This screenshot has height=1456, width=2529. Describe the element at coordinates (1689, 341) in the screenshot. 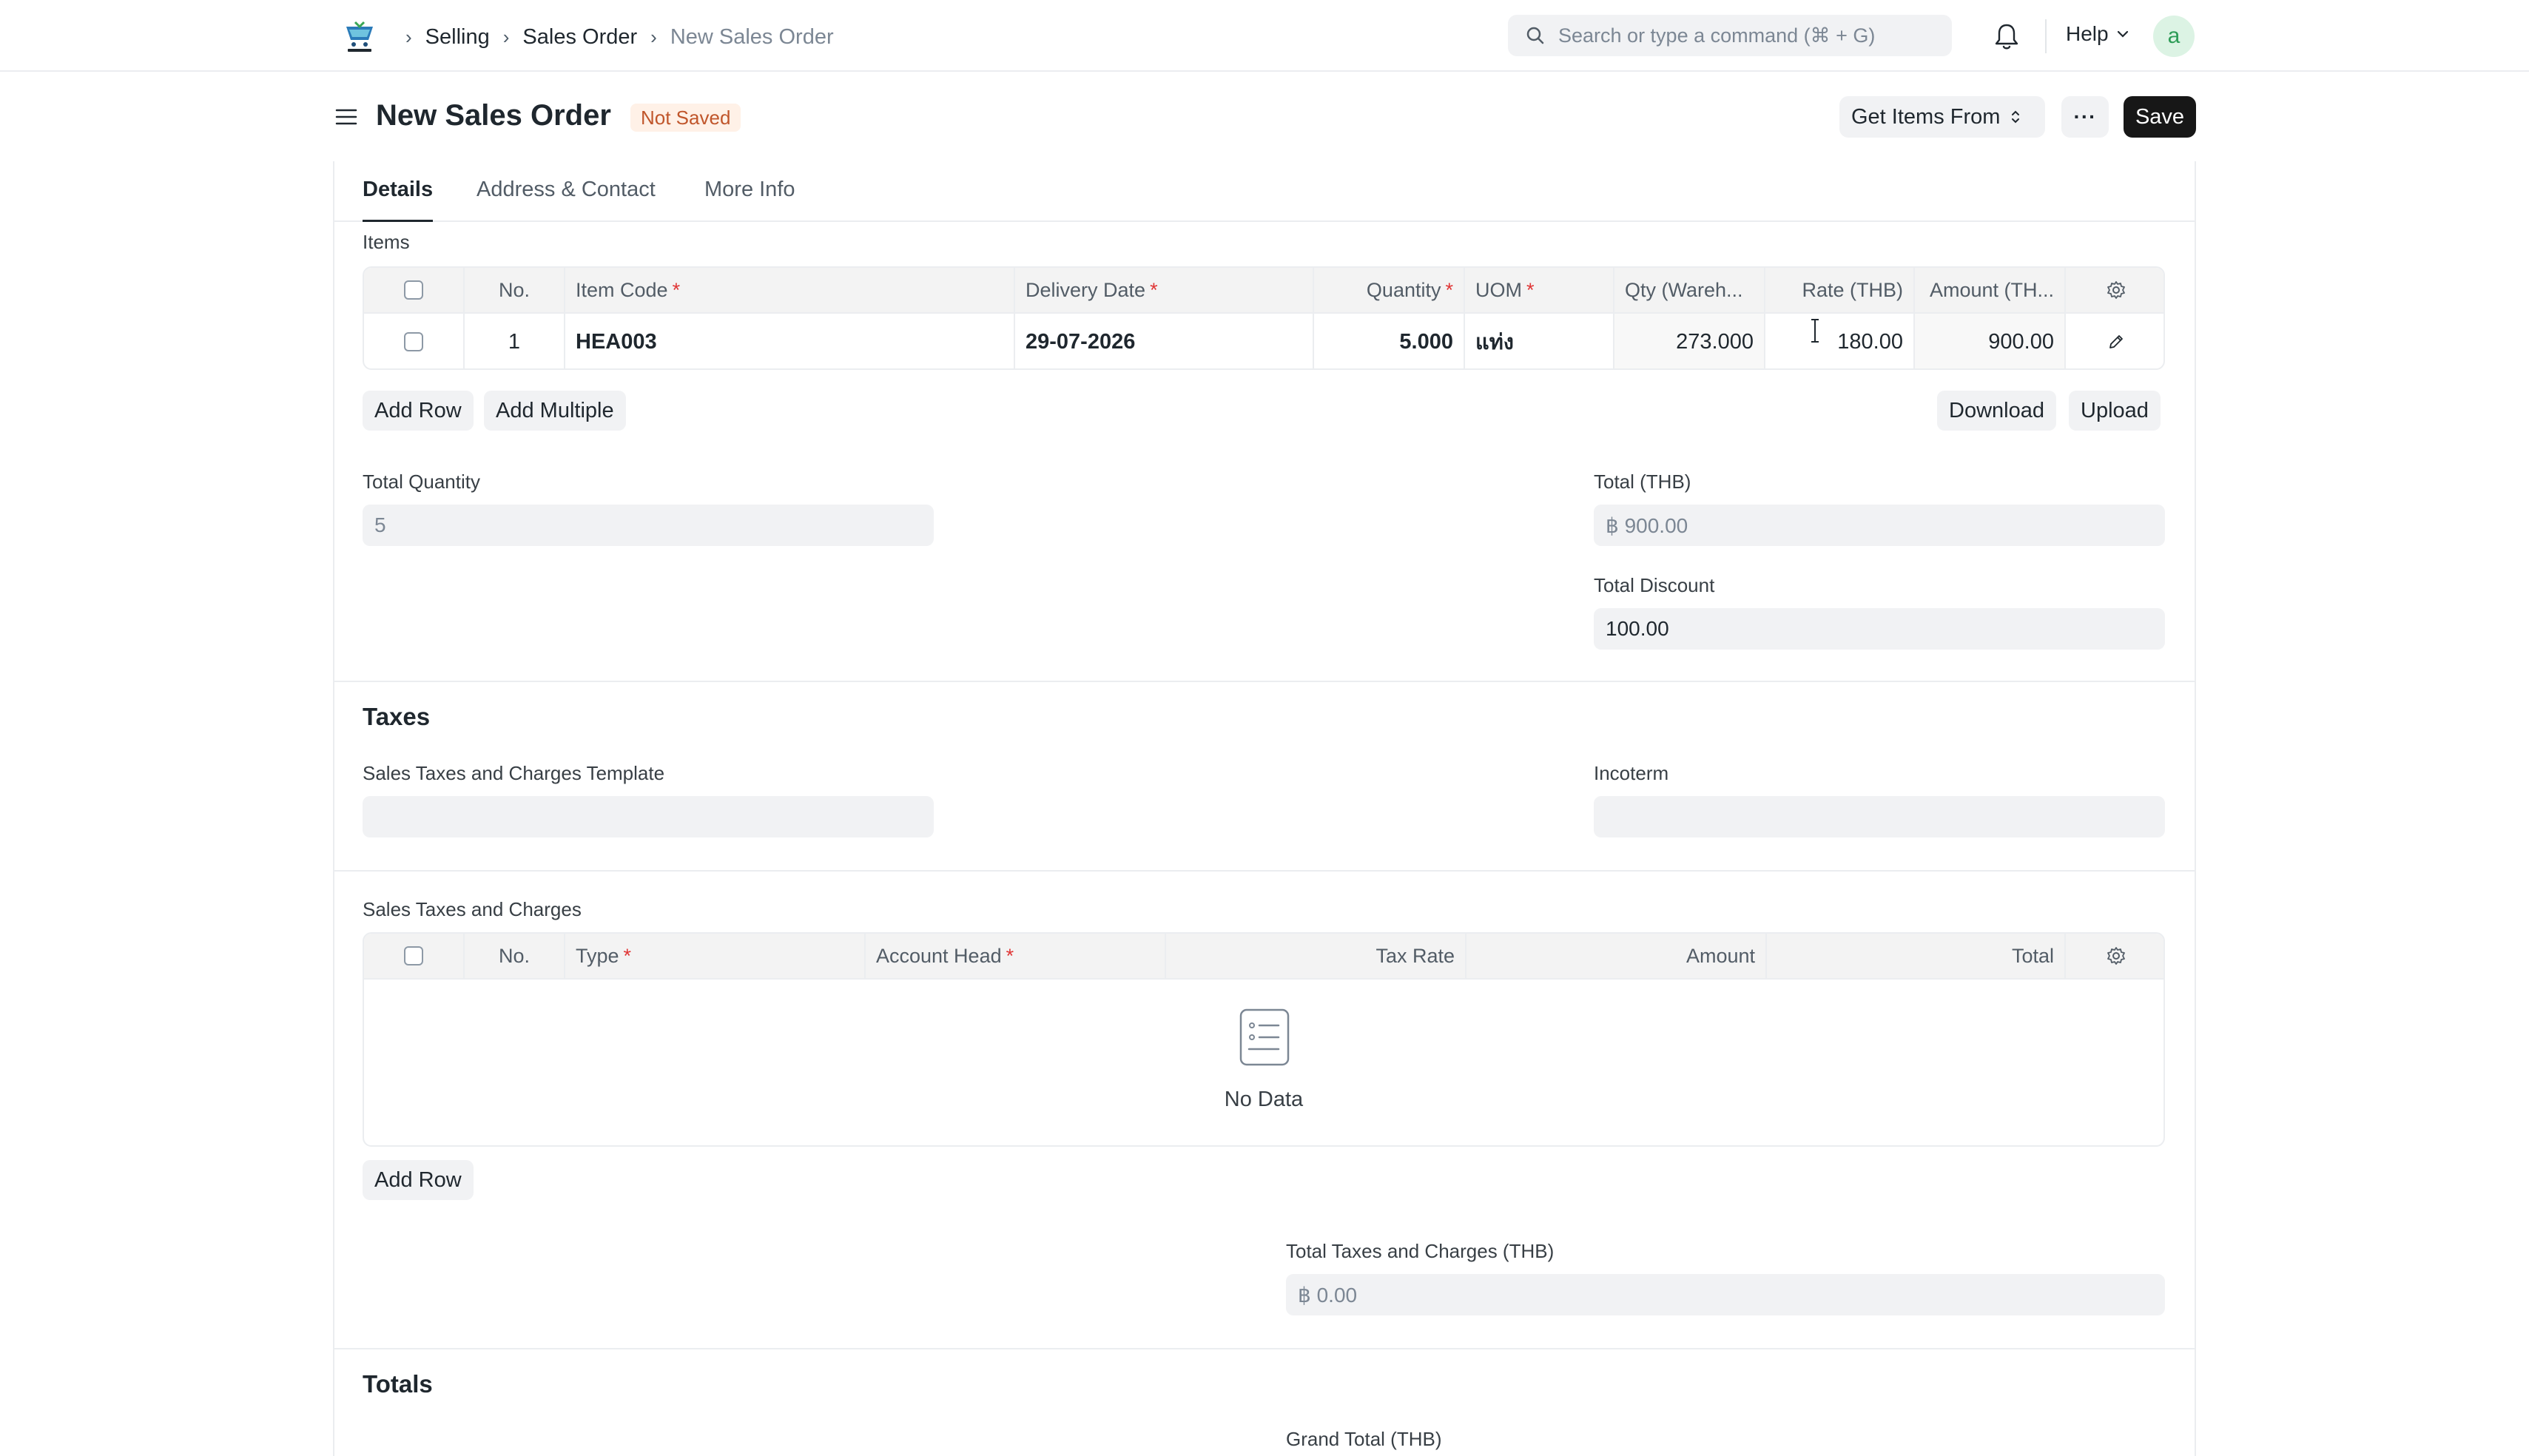

I see `row-qty-warehouse: 273.000` at that location.